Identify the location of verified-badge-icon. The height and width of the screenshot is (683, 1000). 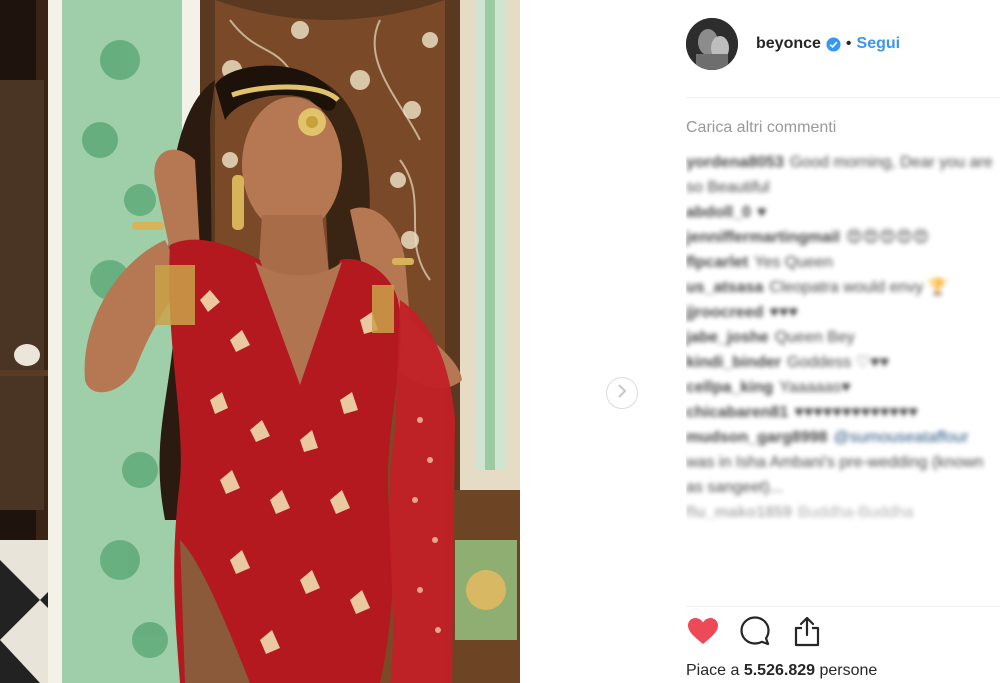
(833, 44).